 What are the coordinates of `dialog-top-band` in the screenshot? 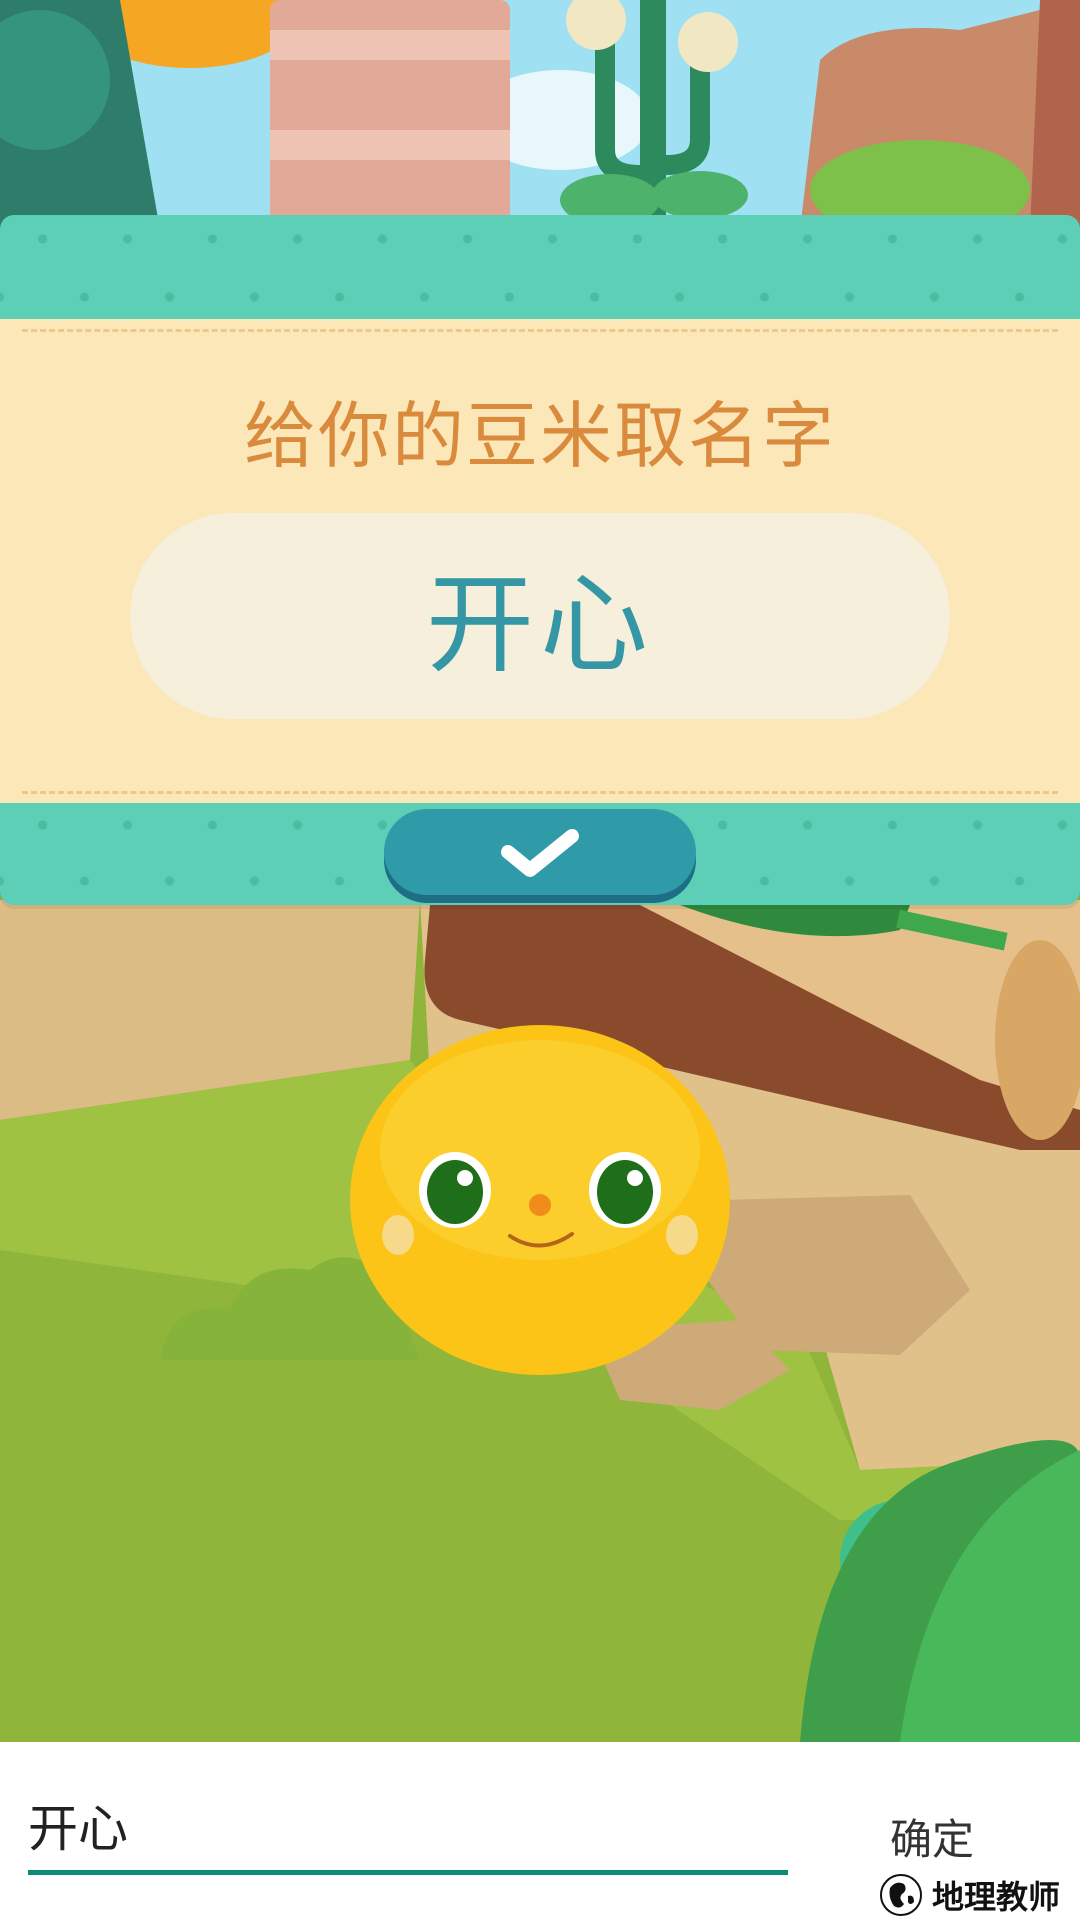 It's located at (540, 267).